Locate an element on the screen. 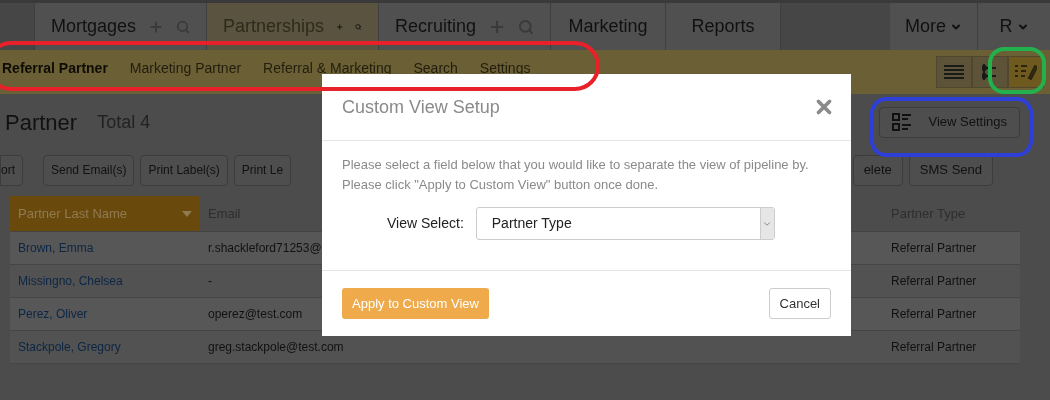  partner-name-link: Perez, Oliver is located at coordinates (53, 314).